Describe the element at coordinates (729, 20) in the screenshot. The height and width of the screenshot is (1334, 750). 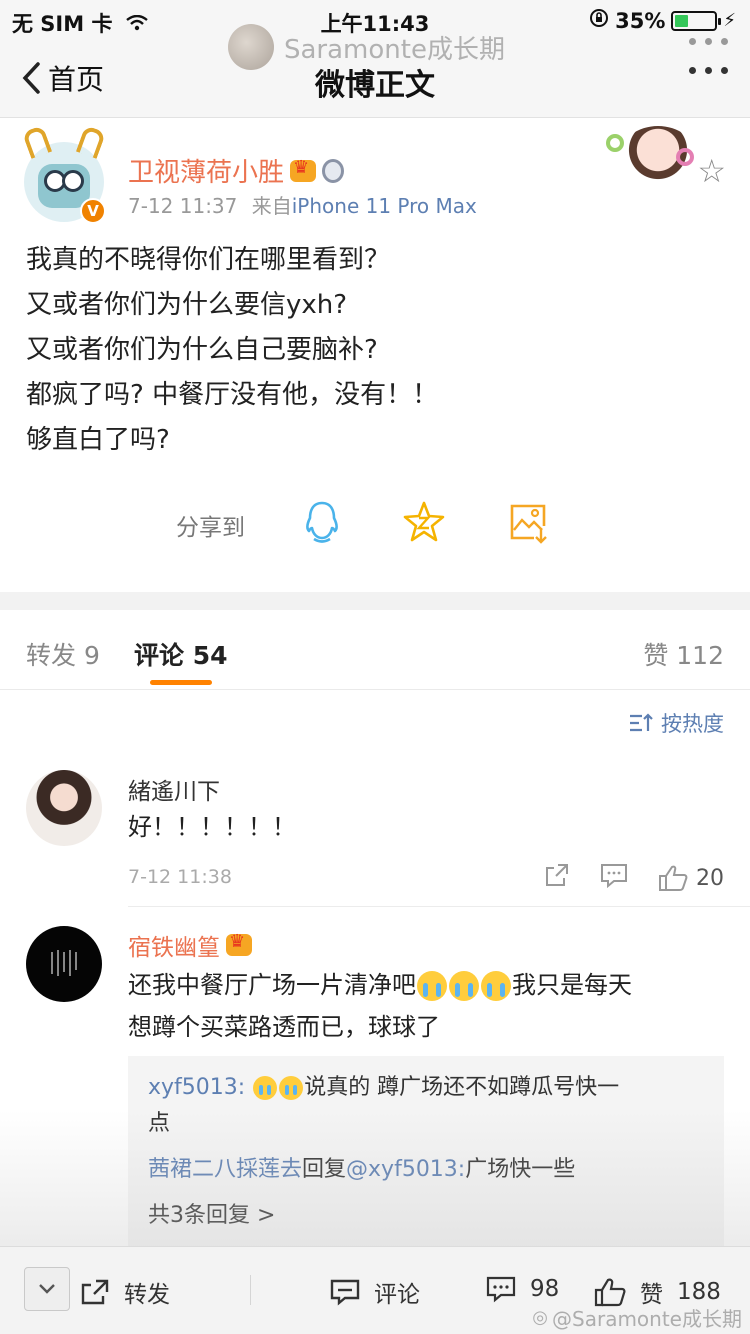
I see `charging-icon: ⚡` at that location.